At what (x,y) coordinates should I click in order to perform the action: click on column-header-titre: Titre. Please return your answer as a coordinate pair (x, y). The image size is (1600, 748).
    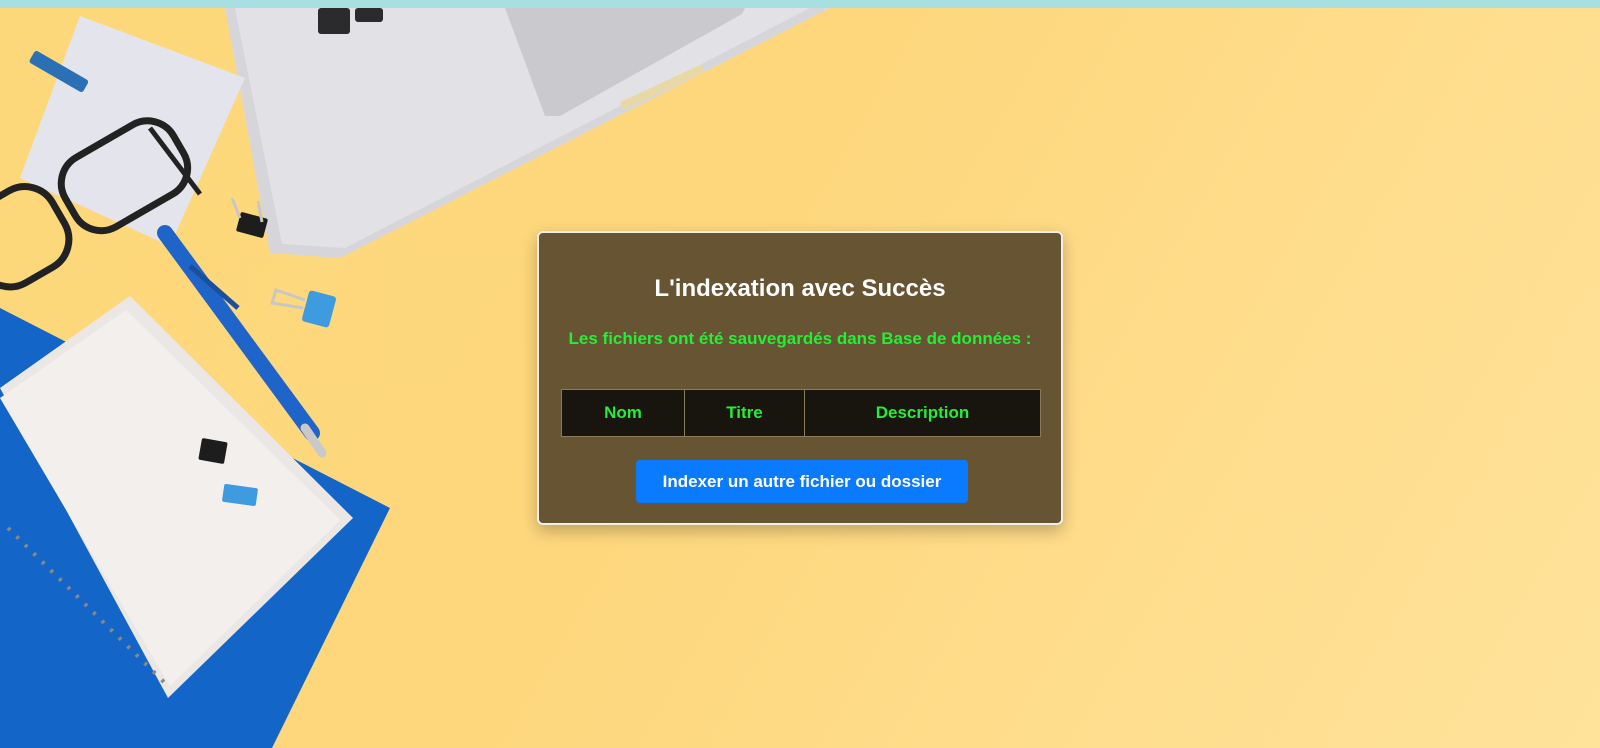
    Looking at the image, I should click on (744, 413).